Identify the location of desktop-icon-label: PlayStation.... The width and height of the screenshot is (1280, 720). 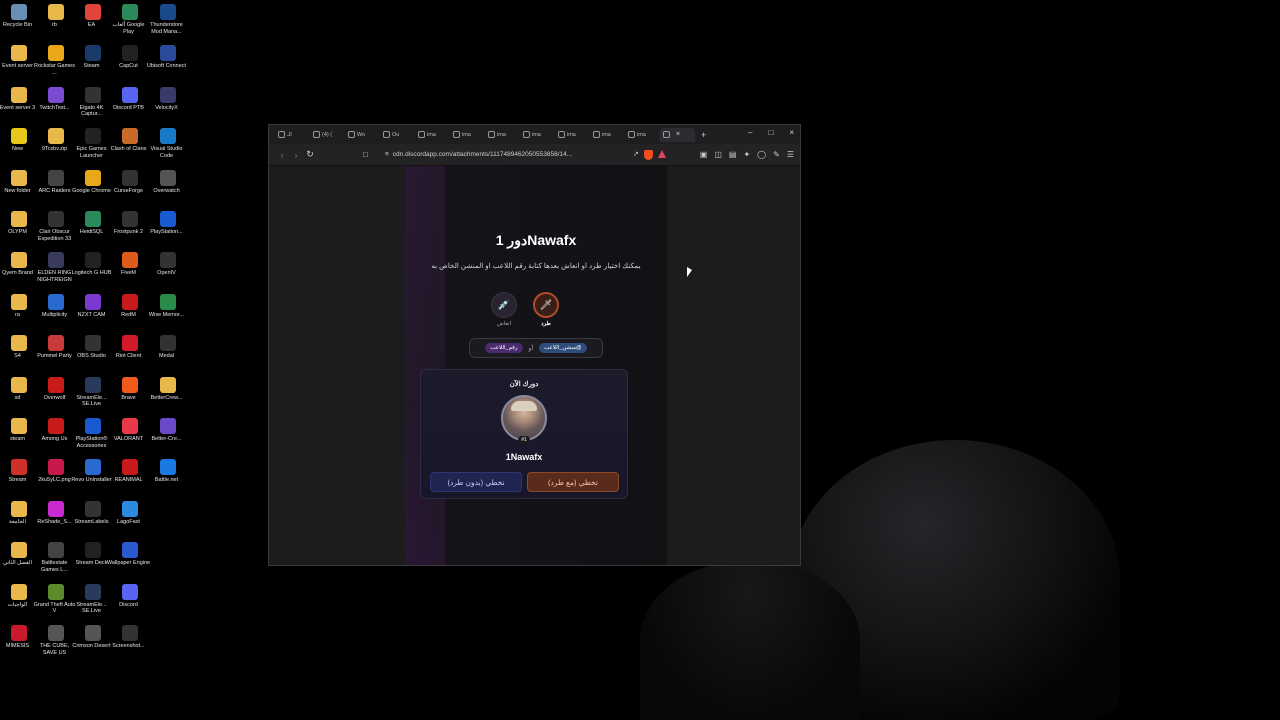
(166, 232).